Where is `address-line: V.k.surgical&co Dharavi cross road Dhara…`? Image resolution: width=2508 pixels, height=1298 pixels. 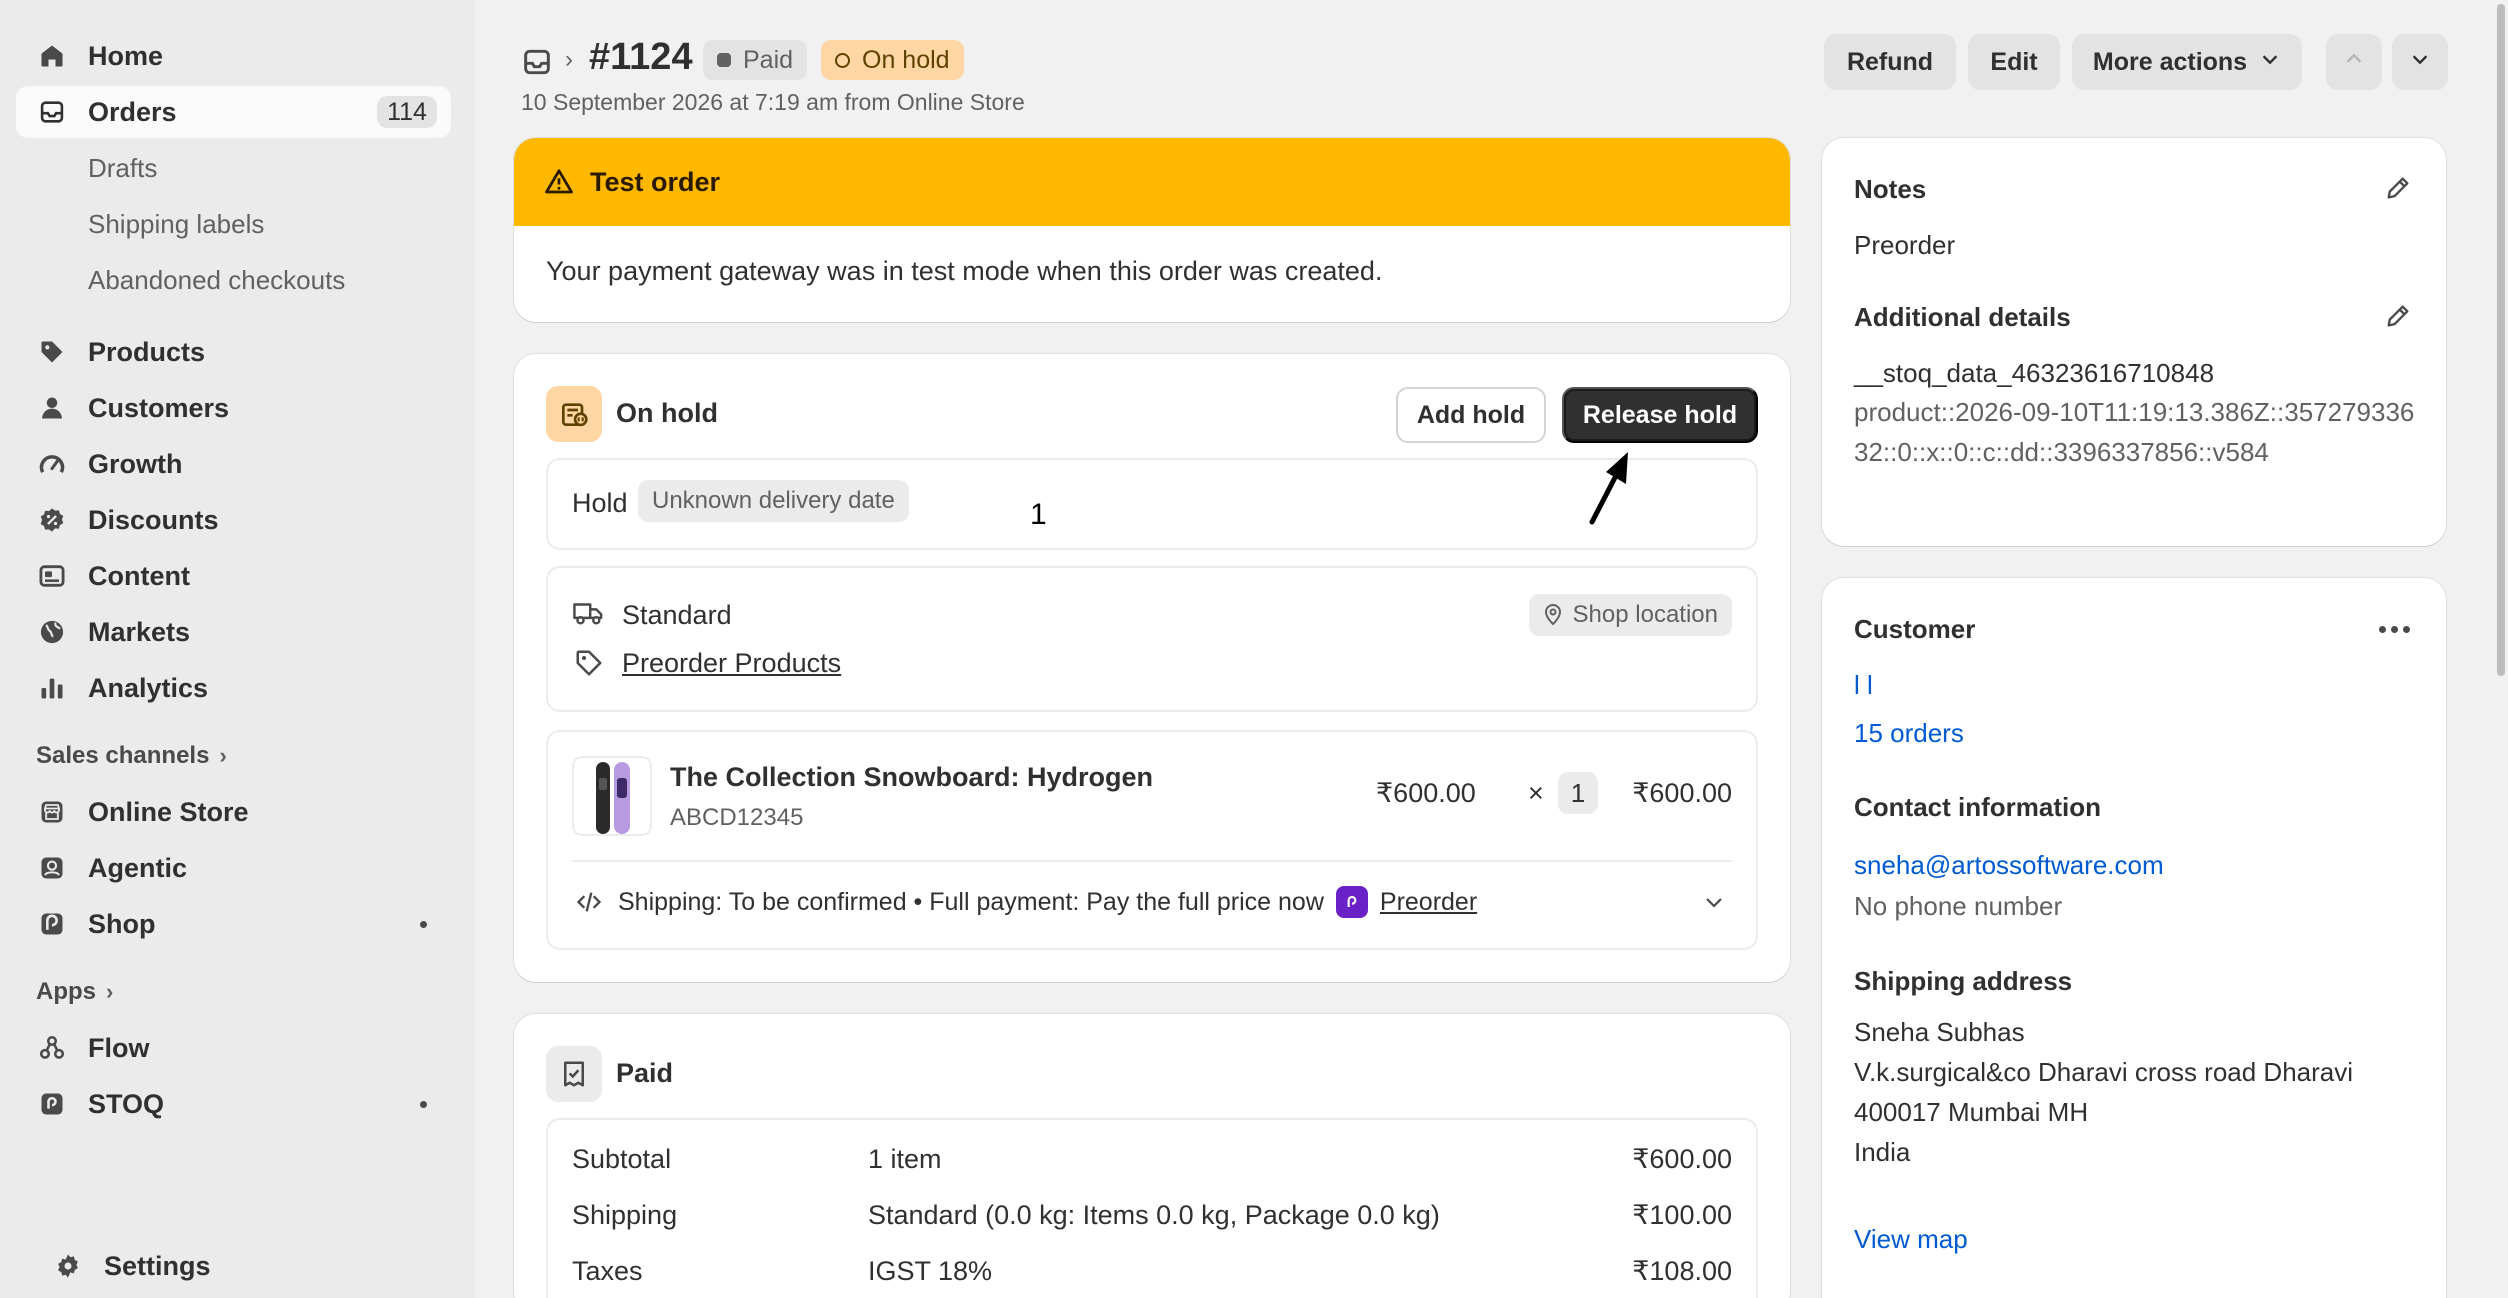 address-line: V.k.surgical&co Dharavi cross road Dhara… is located at coordinates (2104, 1072).